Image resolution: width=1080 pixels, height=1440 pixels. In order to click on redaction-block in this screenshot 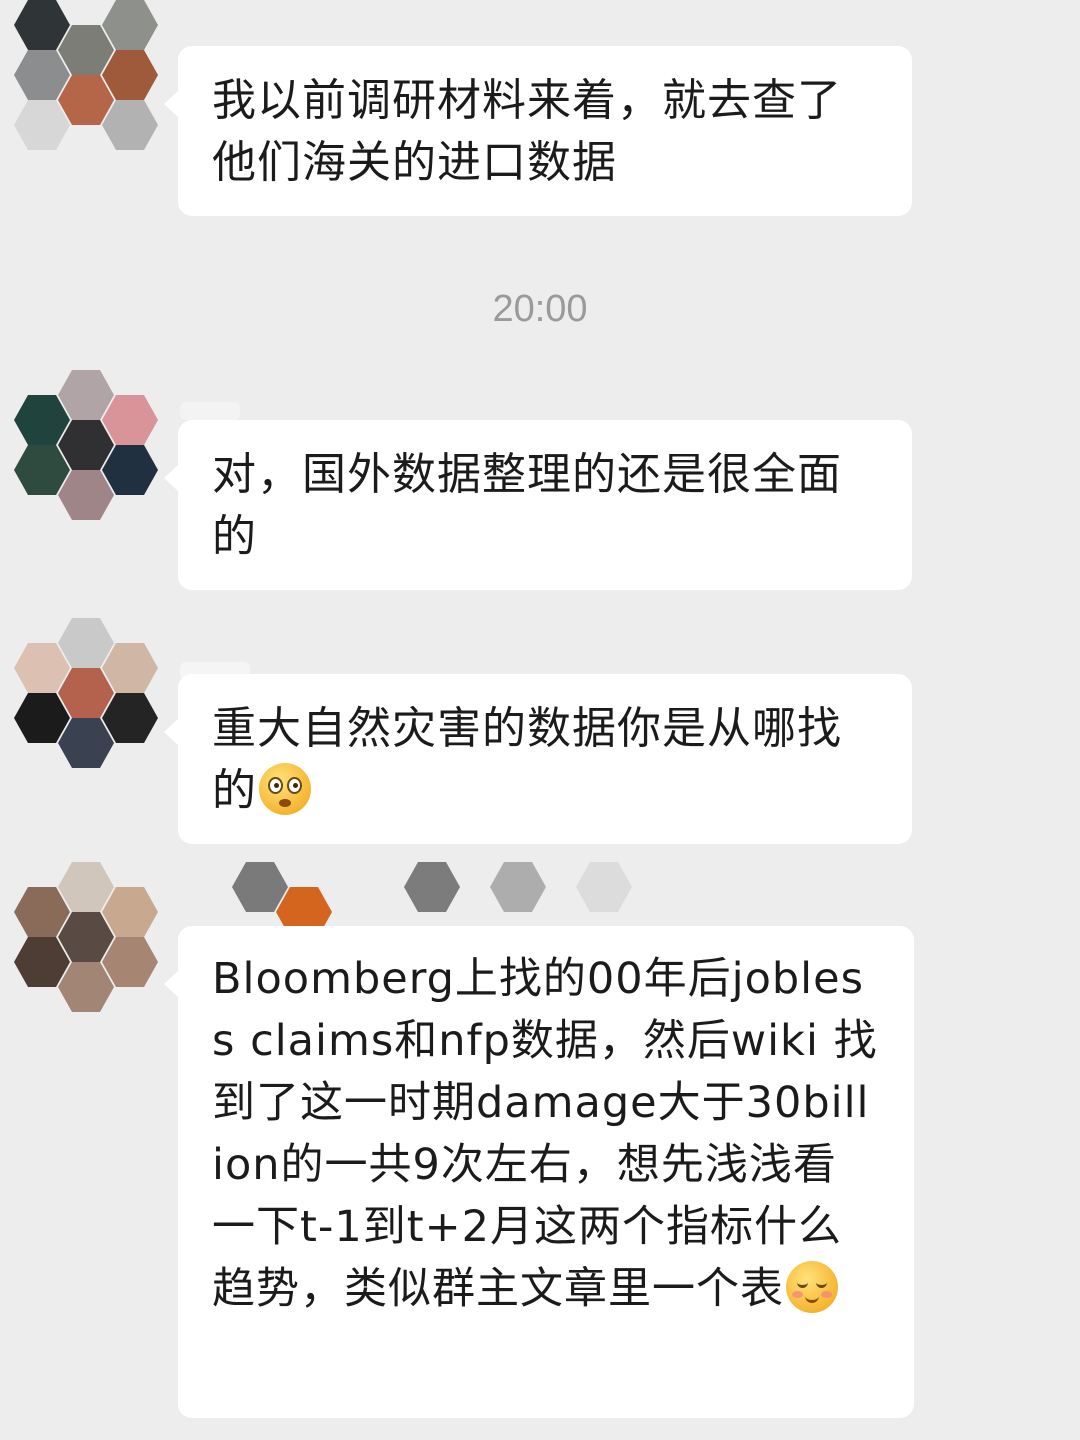, I will do `click(210, 411)`.